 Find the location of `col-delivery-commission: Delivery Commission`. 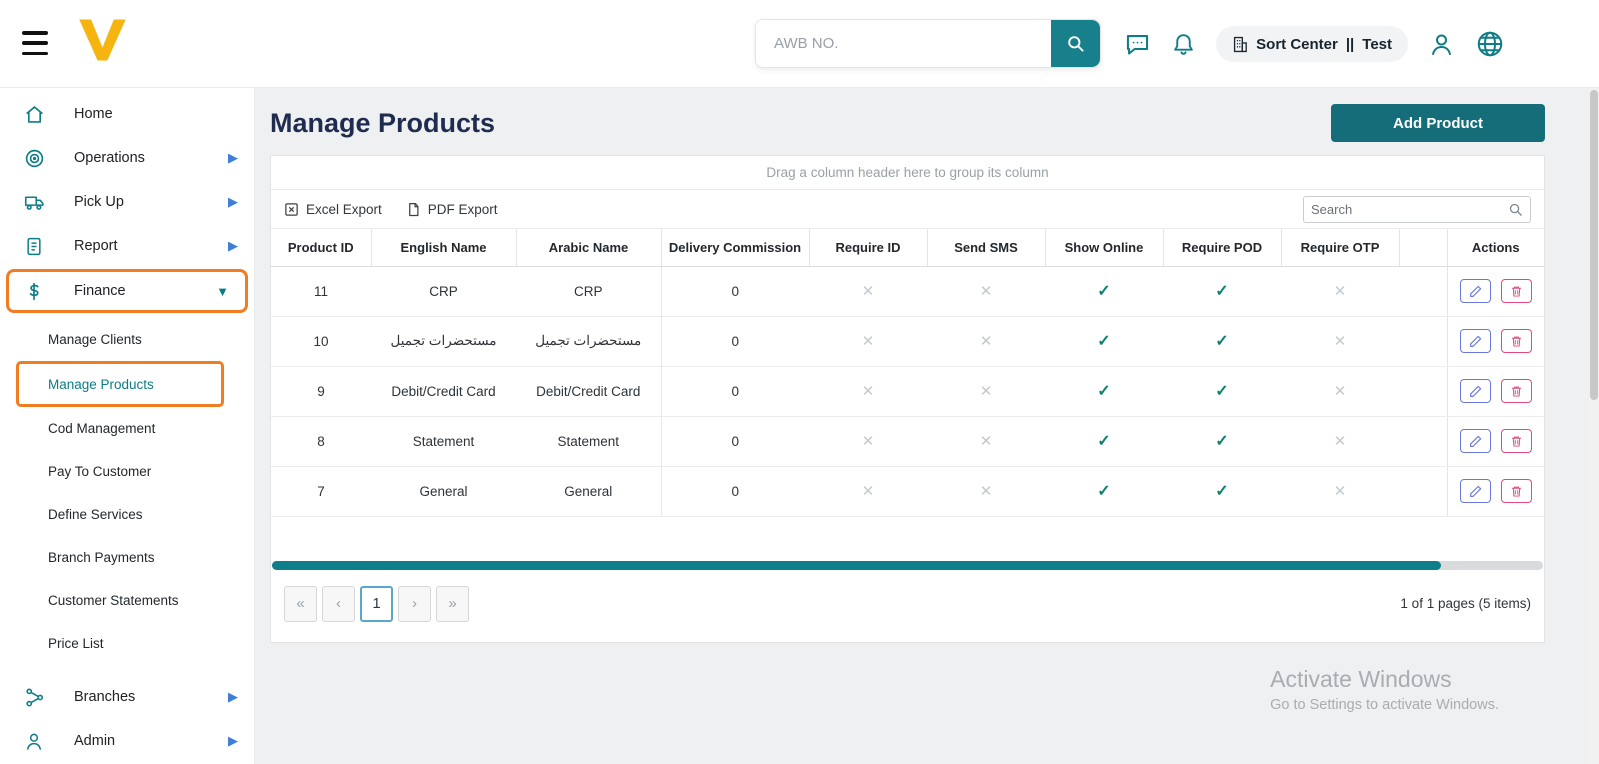

col-delivery-commission: Delivery Commission is located at coordinates (735, 248).